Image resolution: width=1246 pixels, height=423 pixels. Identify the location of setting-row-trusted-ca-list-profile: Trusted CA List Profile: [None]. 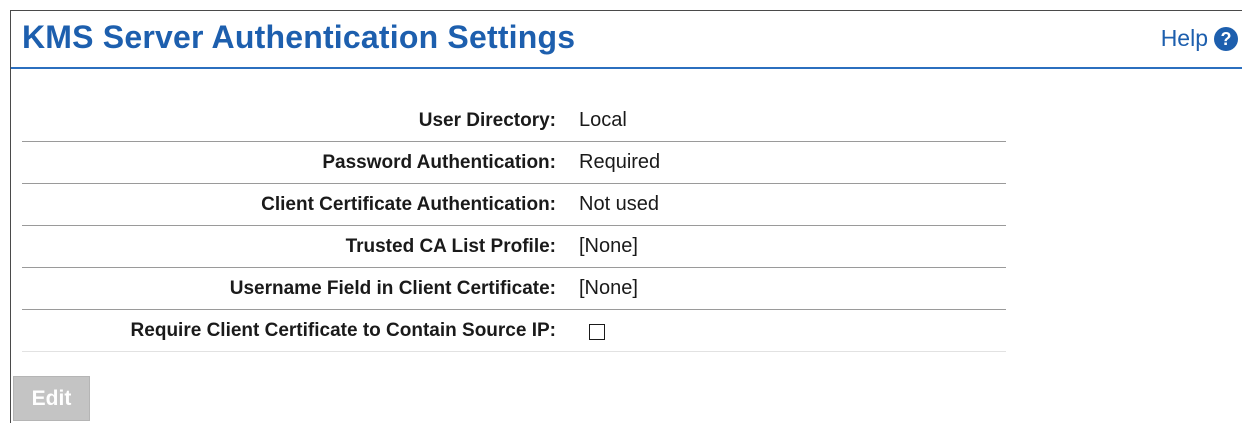
(514, 247).